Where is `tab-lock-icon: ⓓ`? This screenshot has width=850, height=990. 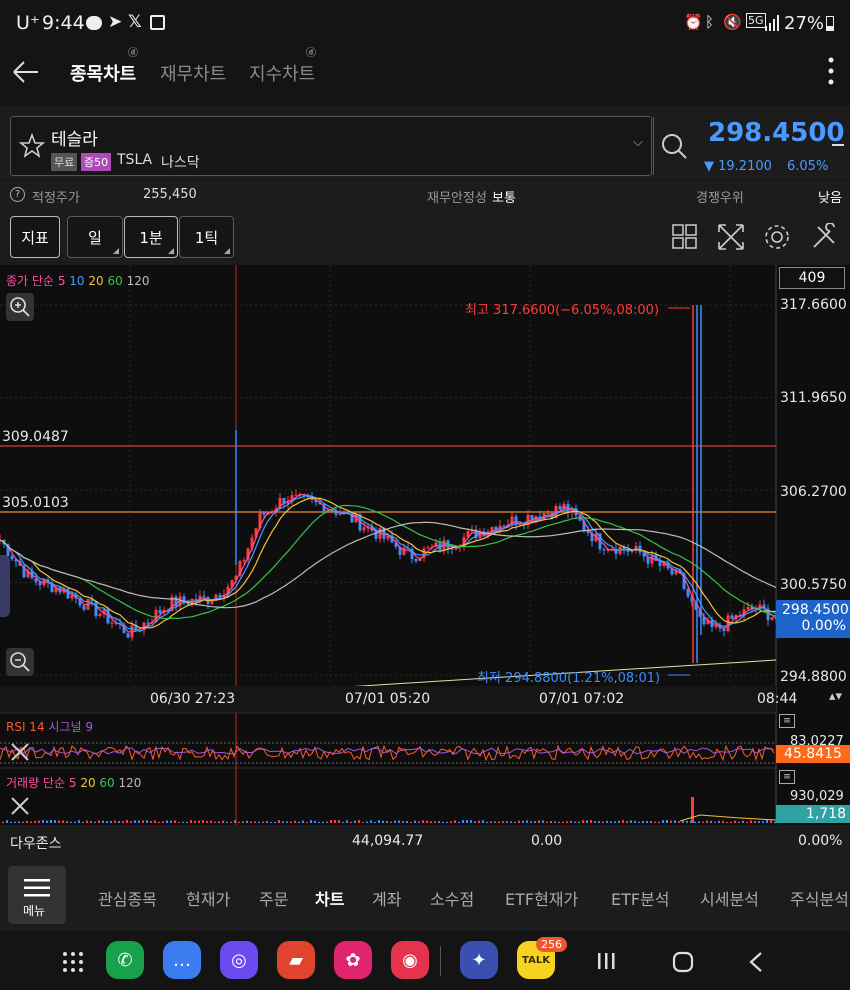
tab-lock-icon: ⓓ is located at coordinates (311, 53).